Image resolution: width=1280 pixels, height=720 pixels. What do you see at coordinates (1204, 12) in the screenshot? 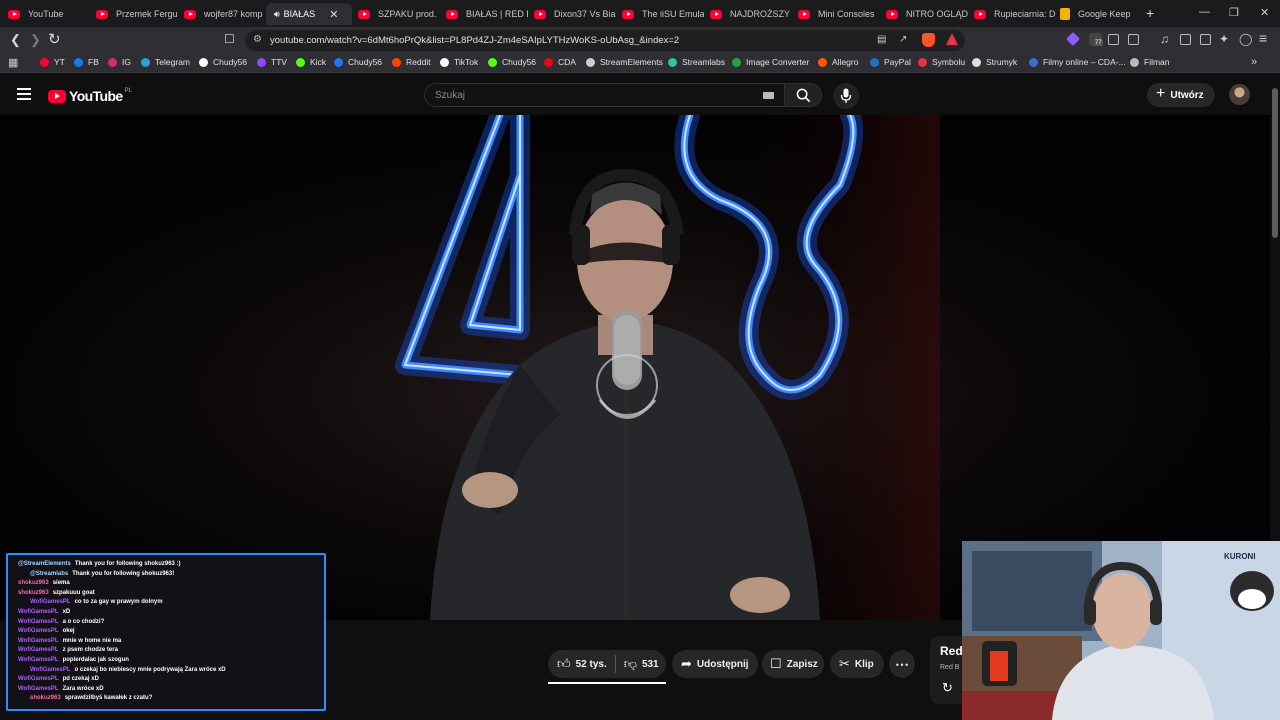
I see `minimize-icon: —` at bounding box center [1204, 12].